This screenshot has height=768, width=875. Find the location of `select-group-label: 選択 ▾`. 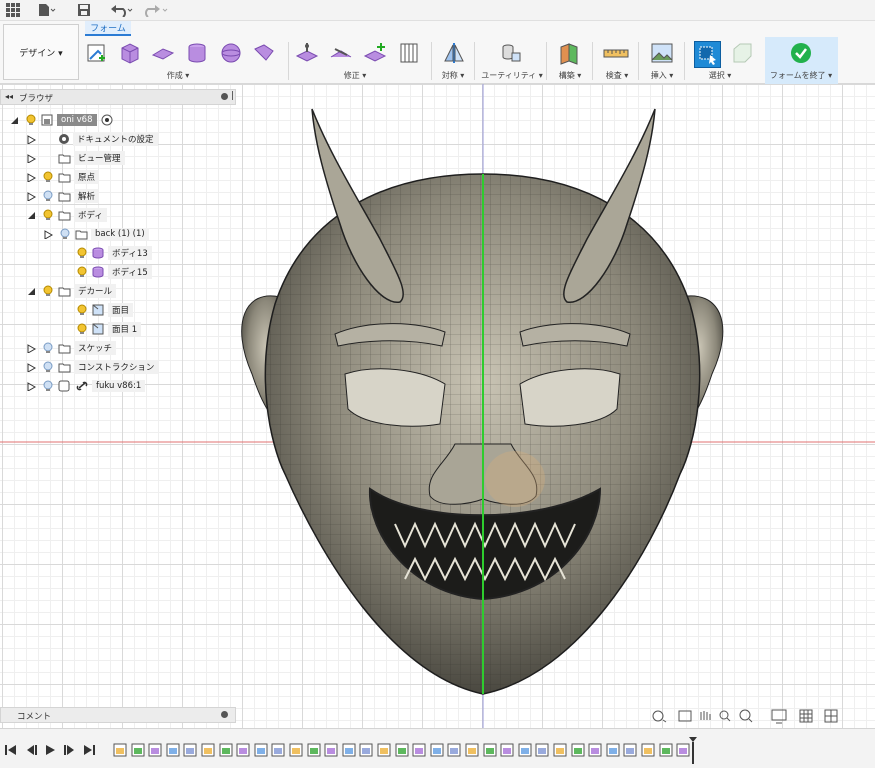

select-group-label: 選択 ▾ is located at coordinates (720, 75).